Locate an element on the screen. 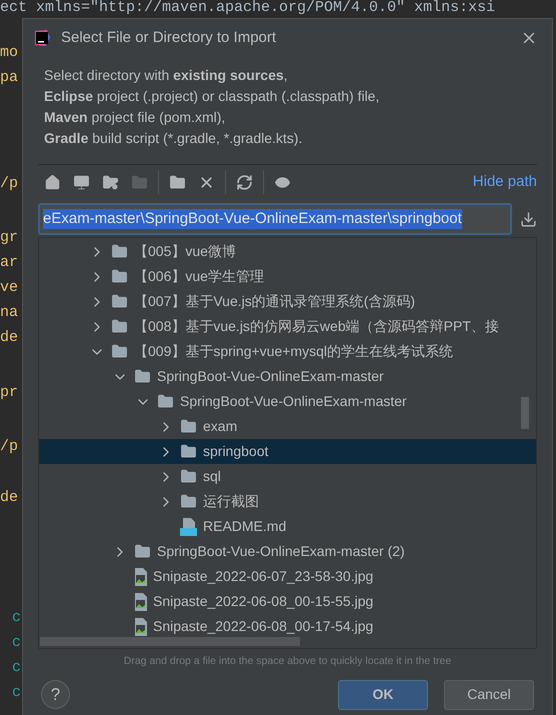 This screenshot has width=556, height=715. description-text: Select directory with existing sources, is located at coordinates (166, 75).